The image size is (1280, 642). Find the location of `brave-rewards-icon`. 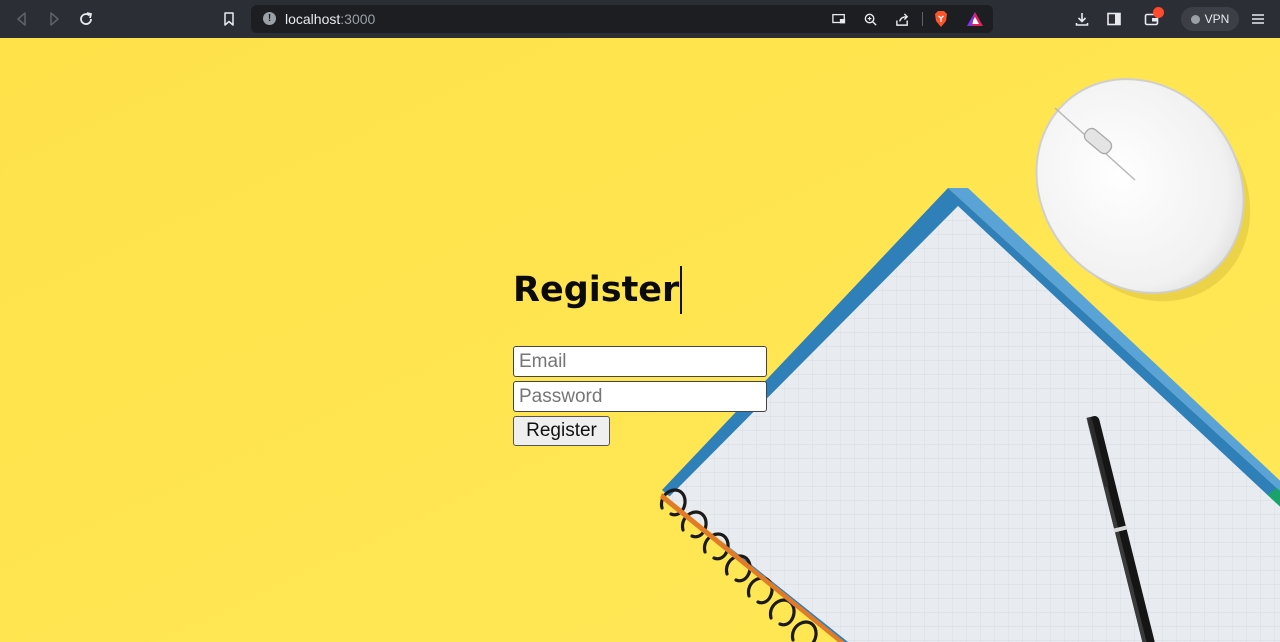

brave-rewards-icon is located at coordinates (975, 19).